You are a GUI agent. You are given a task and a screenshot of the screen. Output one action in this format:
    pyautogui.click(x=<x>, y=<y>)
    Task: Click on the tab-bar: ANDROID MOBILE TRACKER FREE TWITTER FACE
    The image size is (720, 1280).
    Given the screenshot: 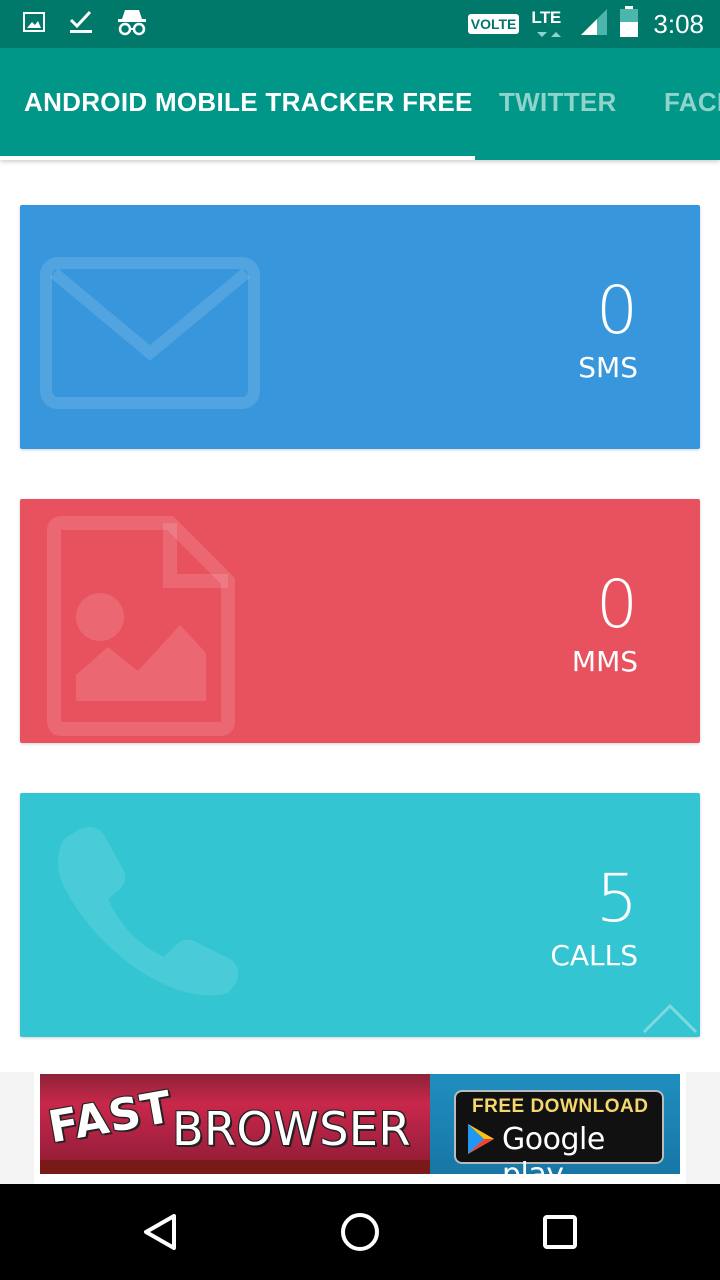 What is the action you would take?
    pyautogui.click(x=360, y=104)
    